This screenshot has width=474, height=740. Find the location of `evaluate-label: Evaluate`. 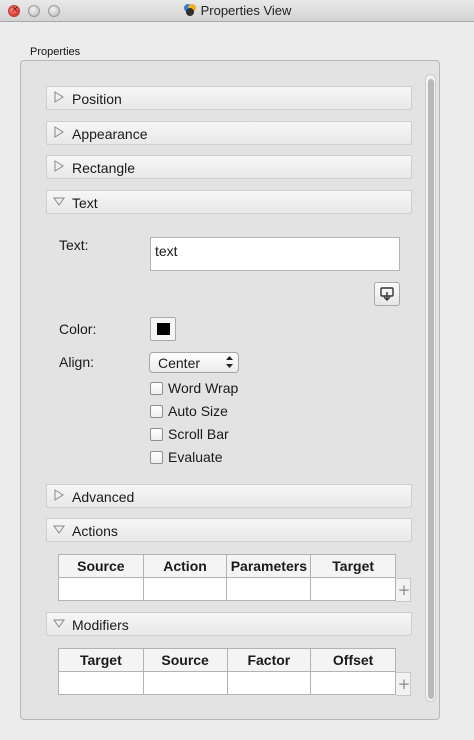

evaluate-label: Evaluate is located at coordinates (195, 457).